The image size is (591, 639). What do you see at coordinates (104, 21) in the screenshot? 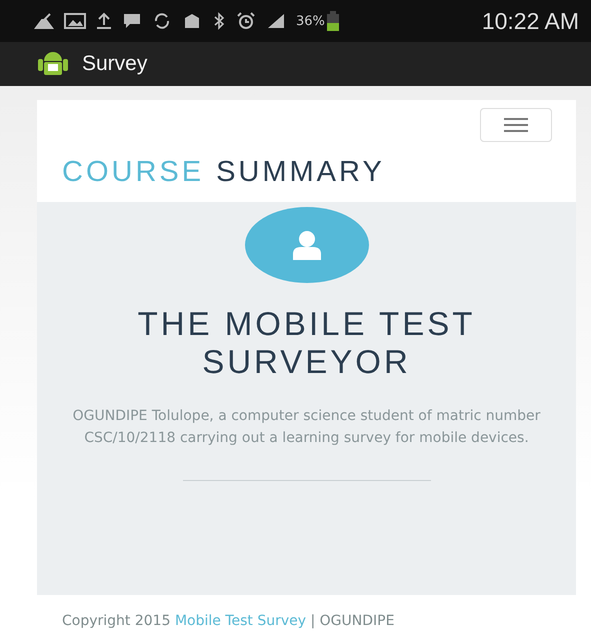
I see `upload-icon` at bounding box center [104, 21].